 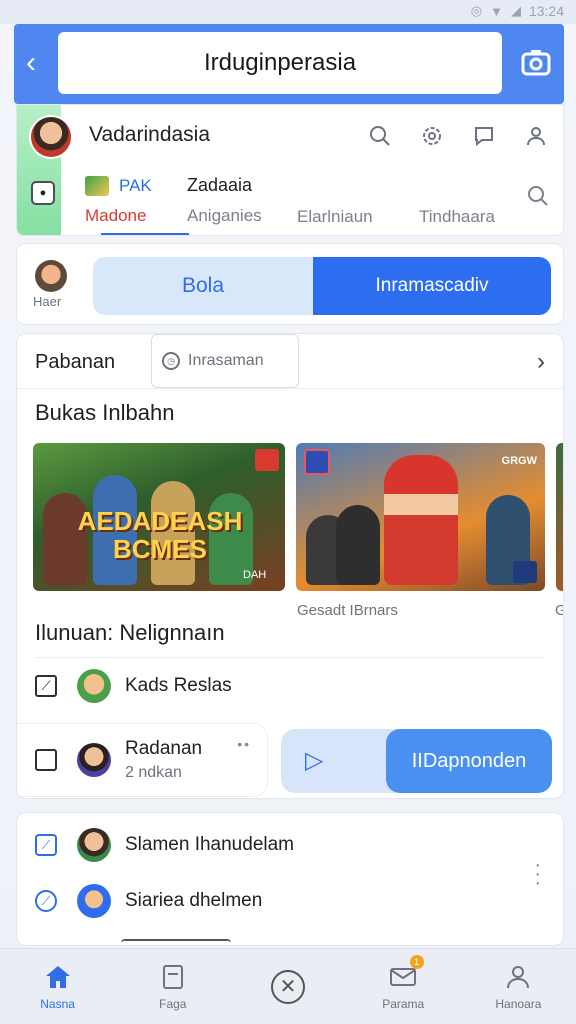 What do you see at coordinates (220, 185) in the screenshot?
I see `tab-top-label: Zadaaia` at bounding box center [220, 185].